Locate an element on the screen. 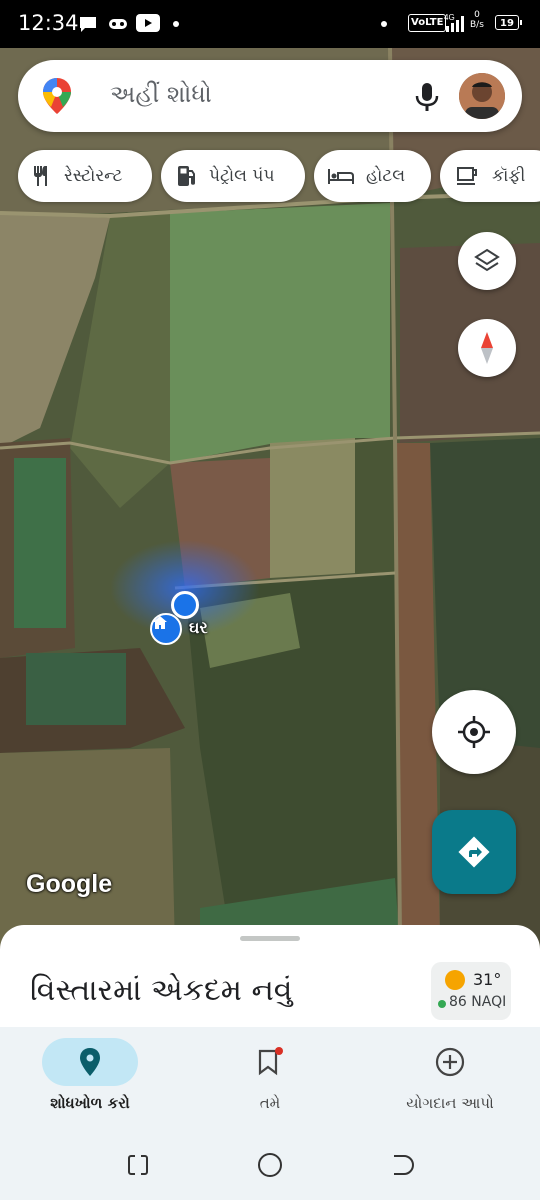 Image resolution: width=540 pixels, height=1200 pixels. saved-bookmark-icon is located at coordinates (270, 1061).